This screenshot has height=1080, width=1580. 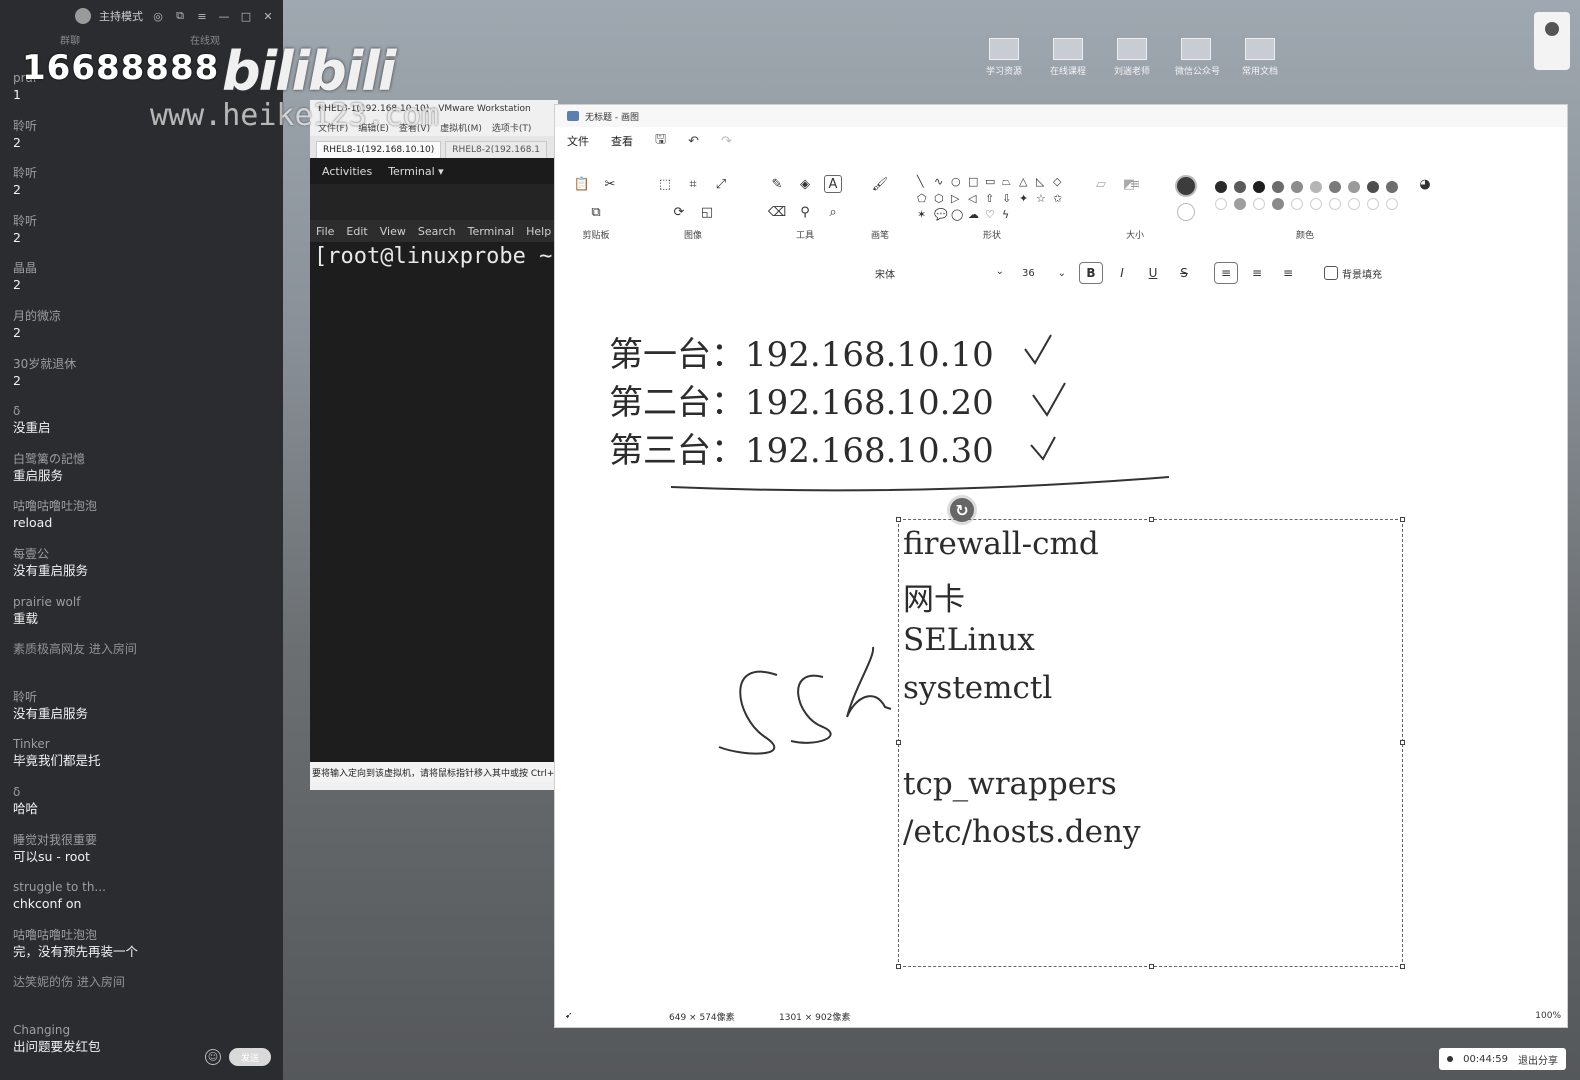 What do you see at coordinates (1122, 273) in the screenshot?
I see `italic-button: I` at bounding box center [1122, 273].